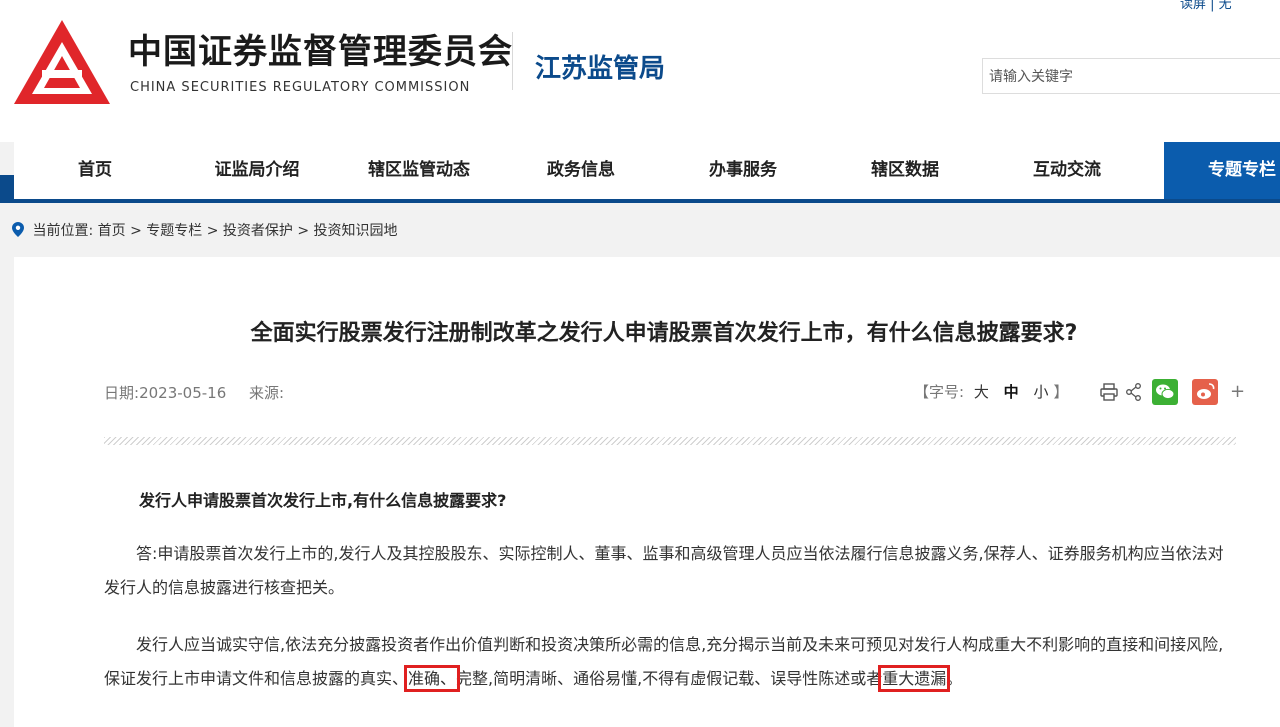 The image size is (1280, 727). Describe the element at coordinates (669, 678) in the screenshot. I see `para2-text-b: 完整,简明清晰、通俗易懂,不得有虚假记载、误导性陈述或者` at that location.